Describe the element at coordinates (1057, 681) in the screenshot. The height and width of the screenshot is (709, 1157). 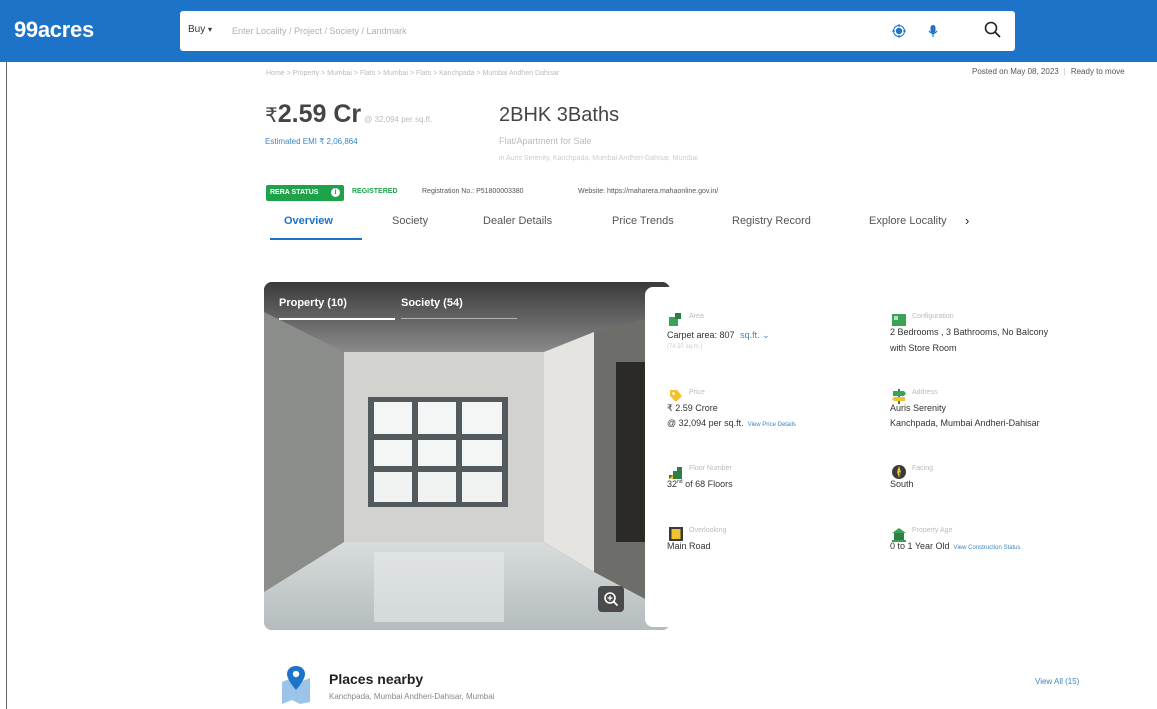
I see `view-all-places-link: View All (15)` at that location.